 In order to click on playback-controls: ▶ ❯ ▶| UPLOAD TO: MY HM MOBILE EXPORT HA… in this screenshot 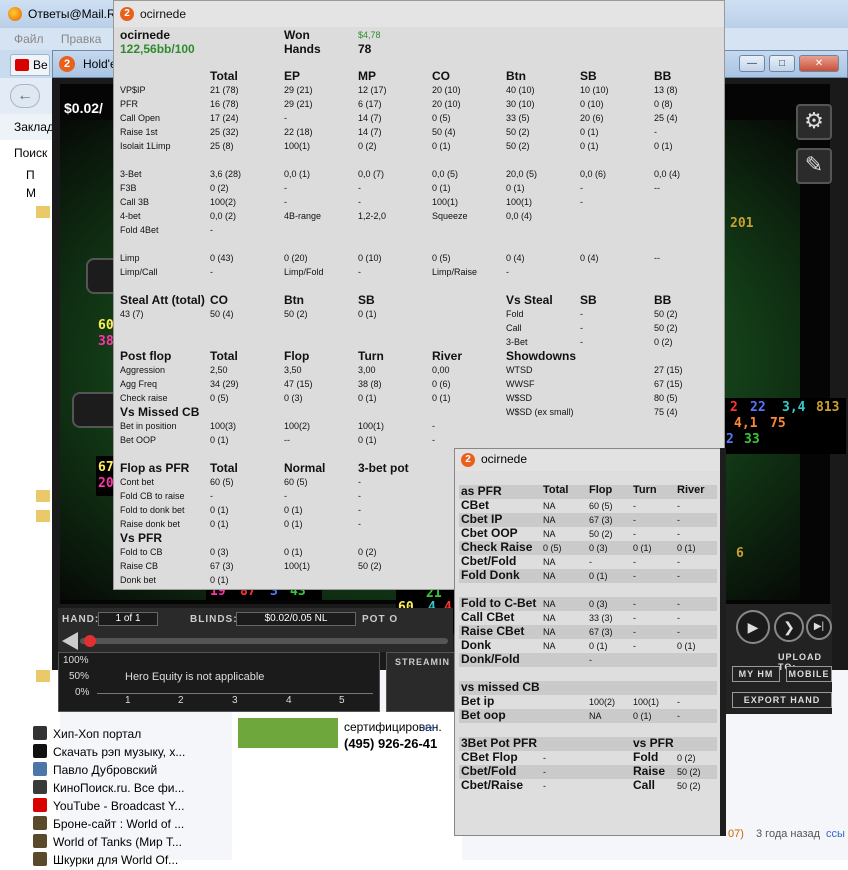, I will do `click(776, 659)`.